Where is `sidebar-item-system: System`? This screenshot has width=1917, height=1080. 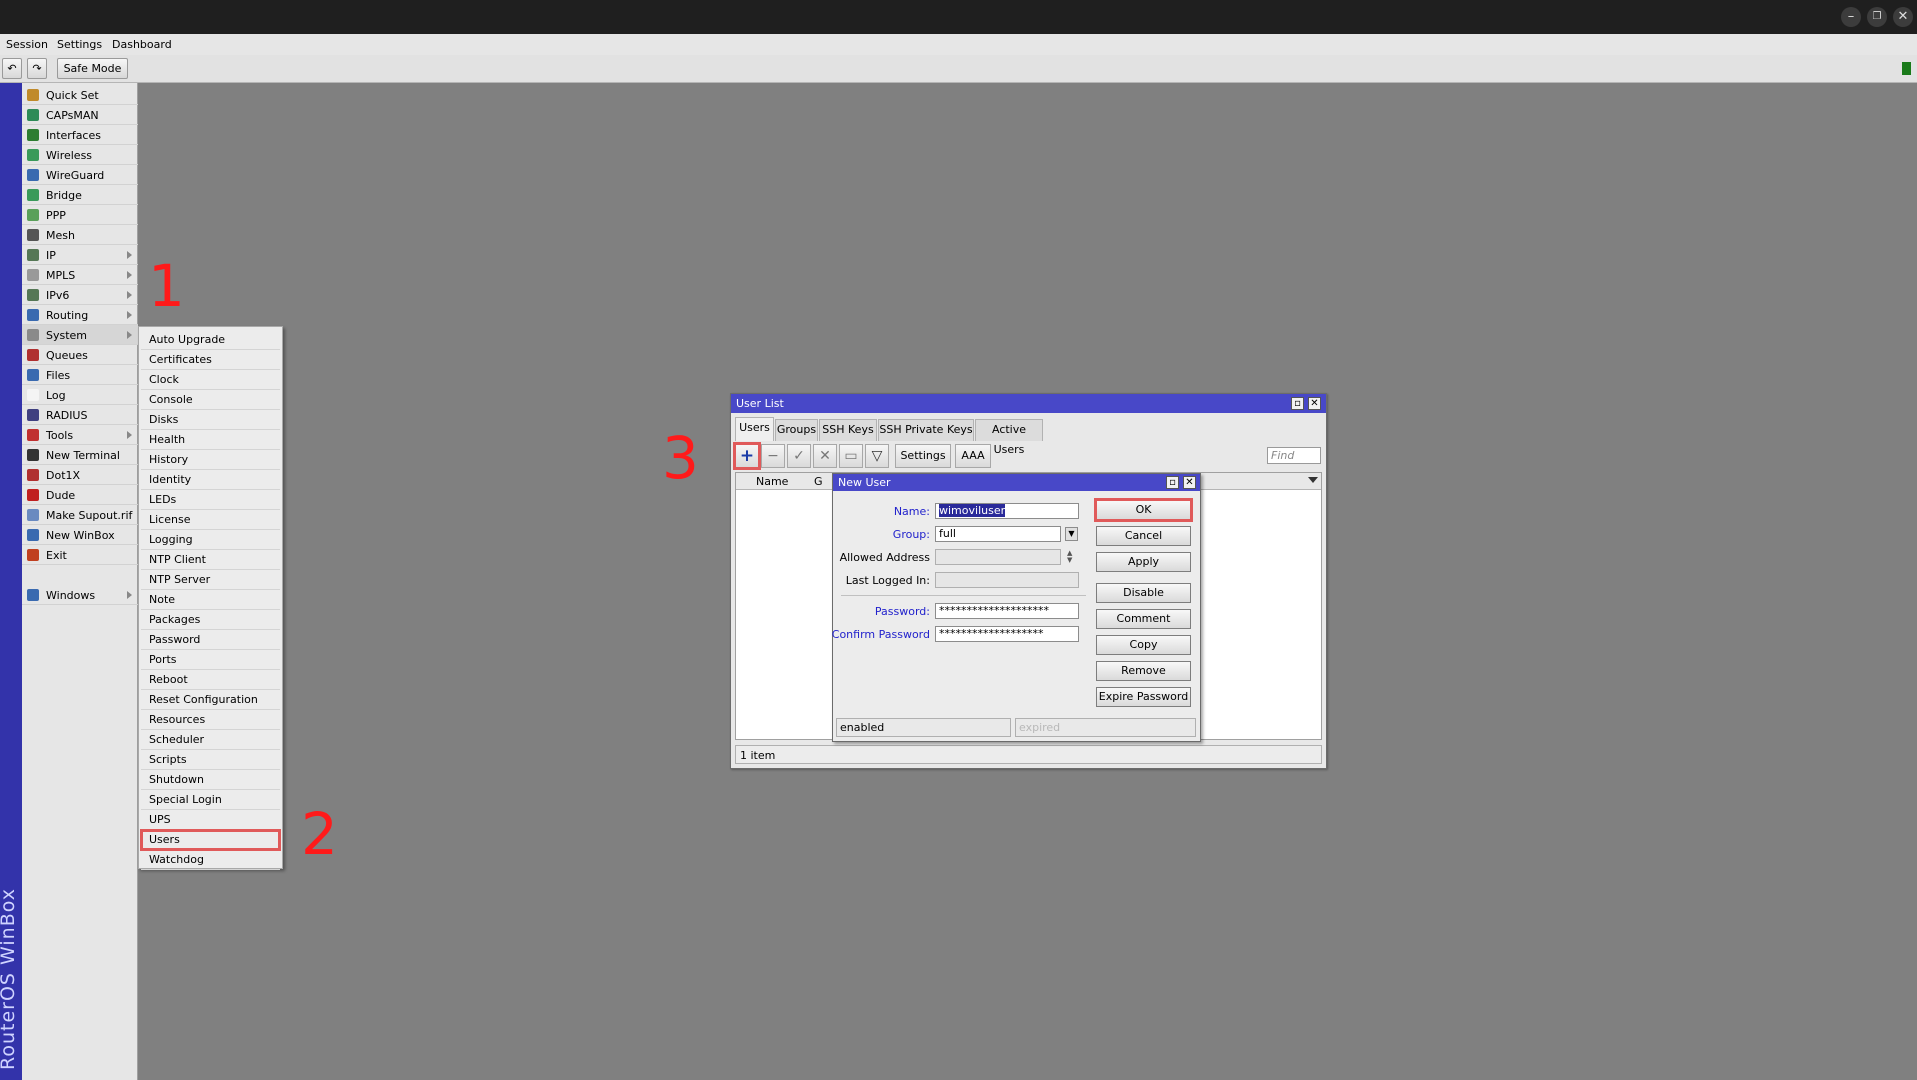 sidebar-item-system: System is located at coordinates (80, 335).